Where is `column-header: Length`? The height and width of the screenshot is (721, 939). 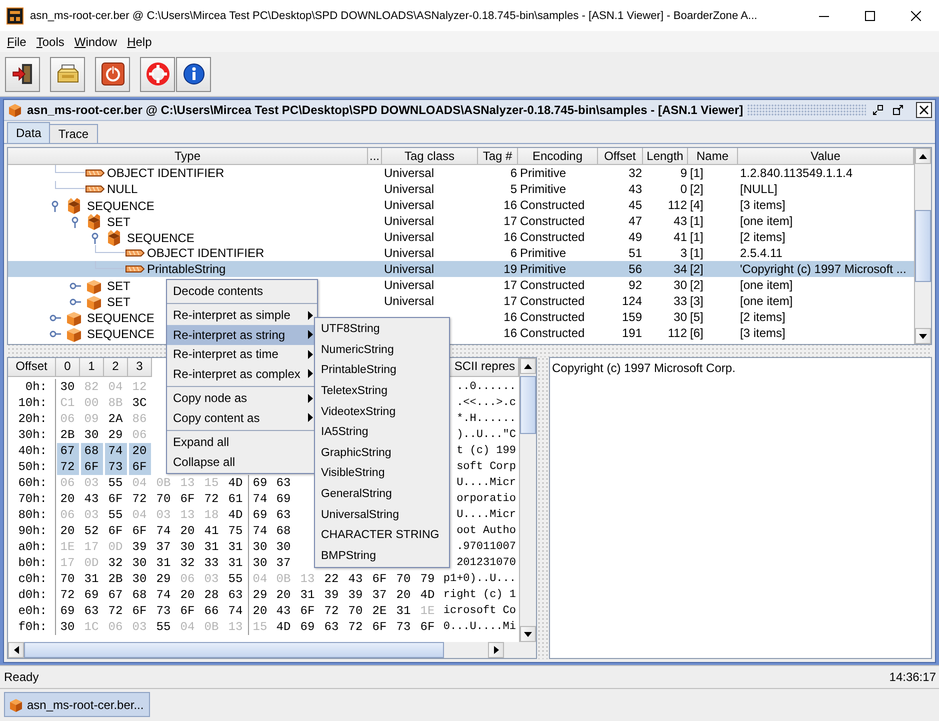 column-header: Length is located at coordinates (665, 156).